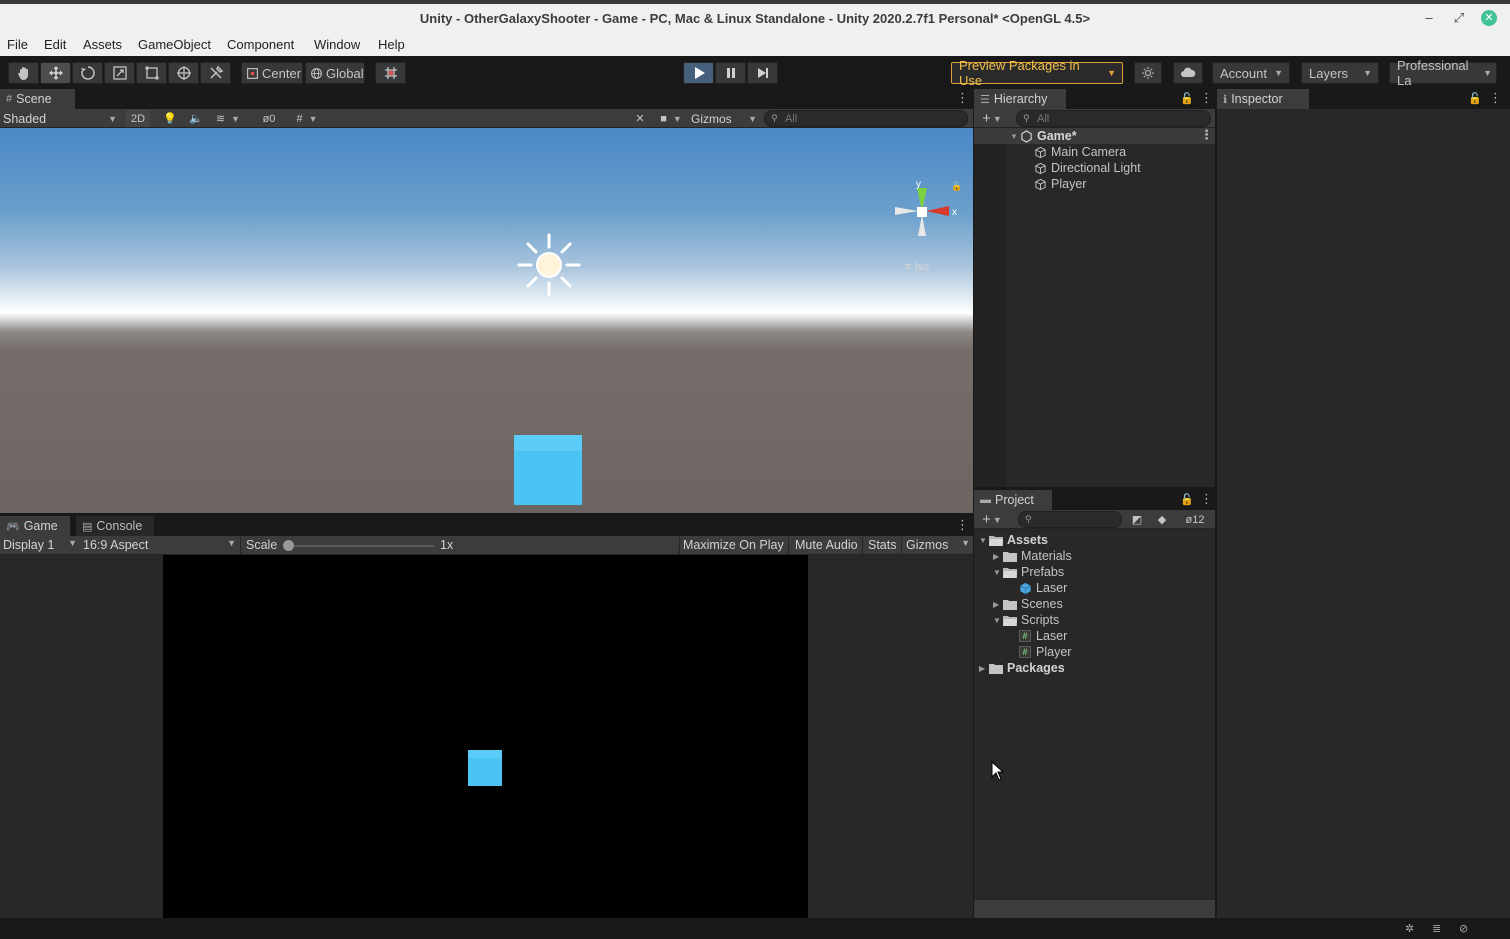 This screenshot has width=1510, height=939. Describe the element at coordinates (938, 545) in the screenshot. I see `game-gizmos-dropdown: Gizmos ▼` at that location.